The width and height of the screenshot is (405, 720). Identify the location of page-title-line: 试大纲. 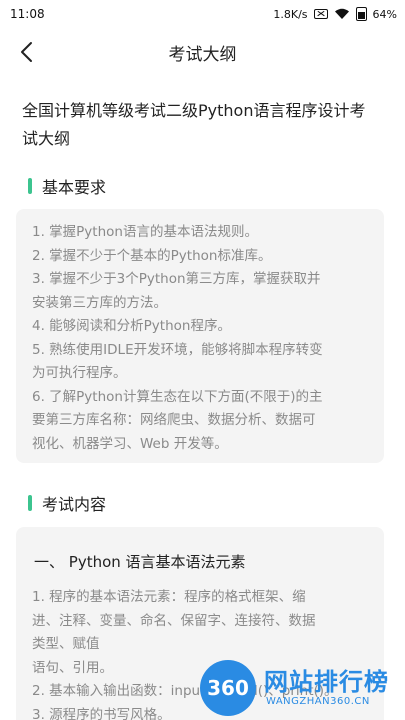
(46, 138).